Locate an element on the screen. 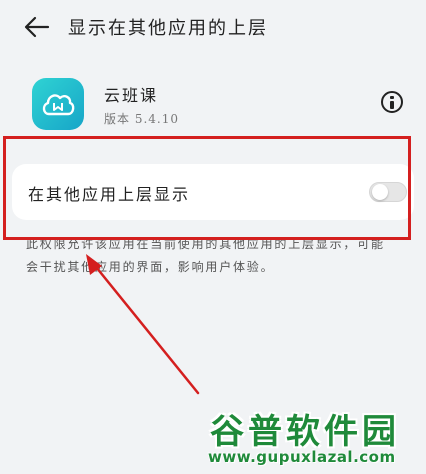 Image resolution: width=426 pixels, height=474 pixels. watermark-title: 谷普软件园 is located at coordinates (305, 432).